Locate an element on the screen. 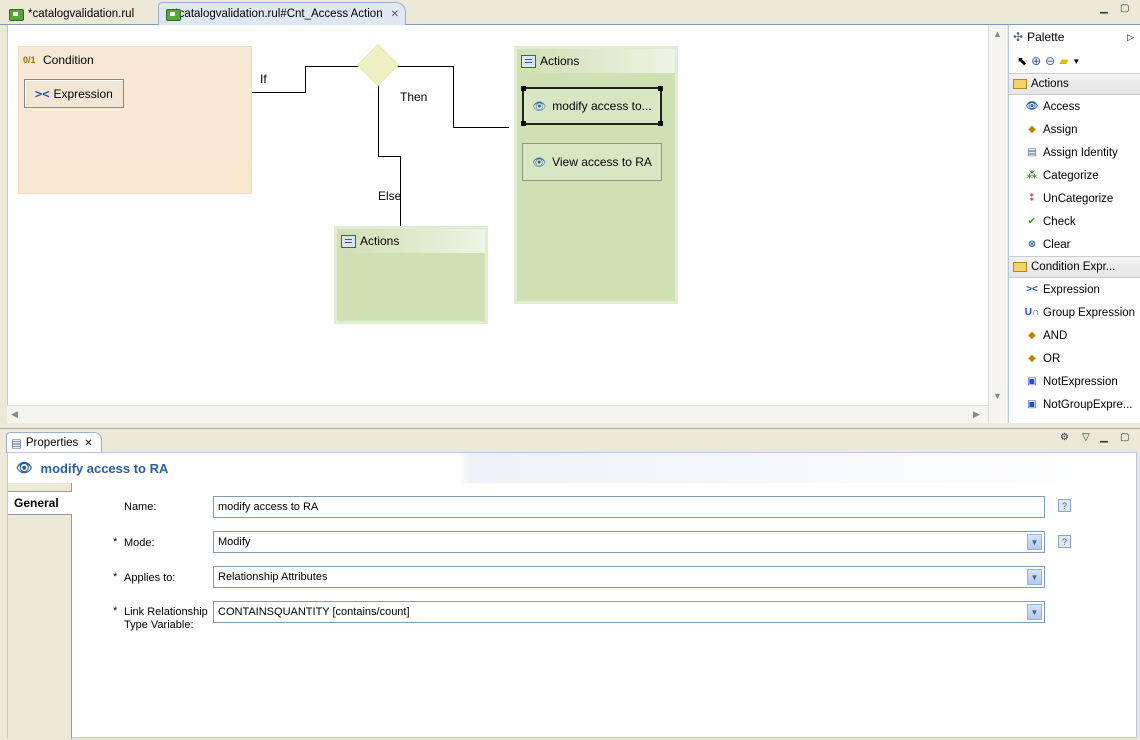  else-connector is located at coordinates (378, 120).